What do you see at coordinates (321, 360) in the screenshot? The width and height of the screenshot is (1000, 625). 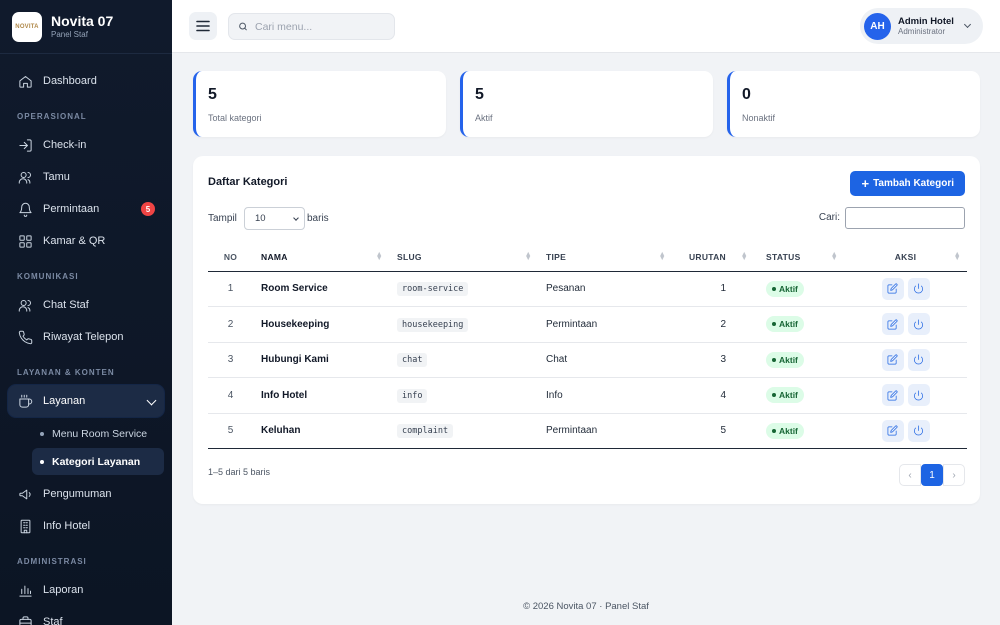 I see `cell-nama: Hubungi Kami` at bounding box center [321, 360].